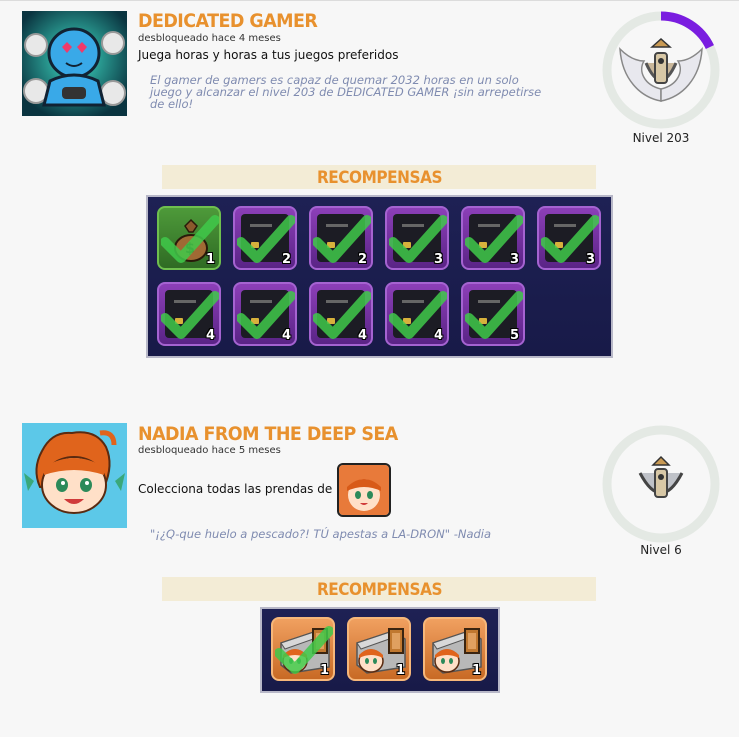 This screenshot has width=739, height=737. What do you see at coordinates (364, 490) in the screenshot?
I see `nadia-outfit-thumbnail-icon` at bounding box center [364, 490].